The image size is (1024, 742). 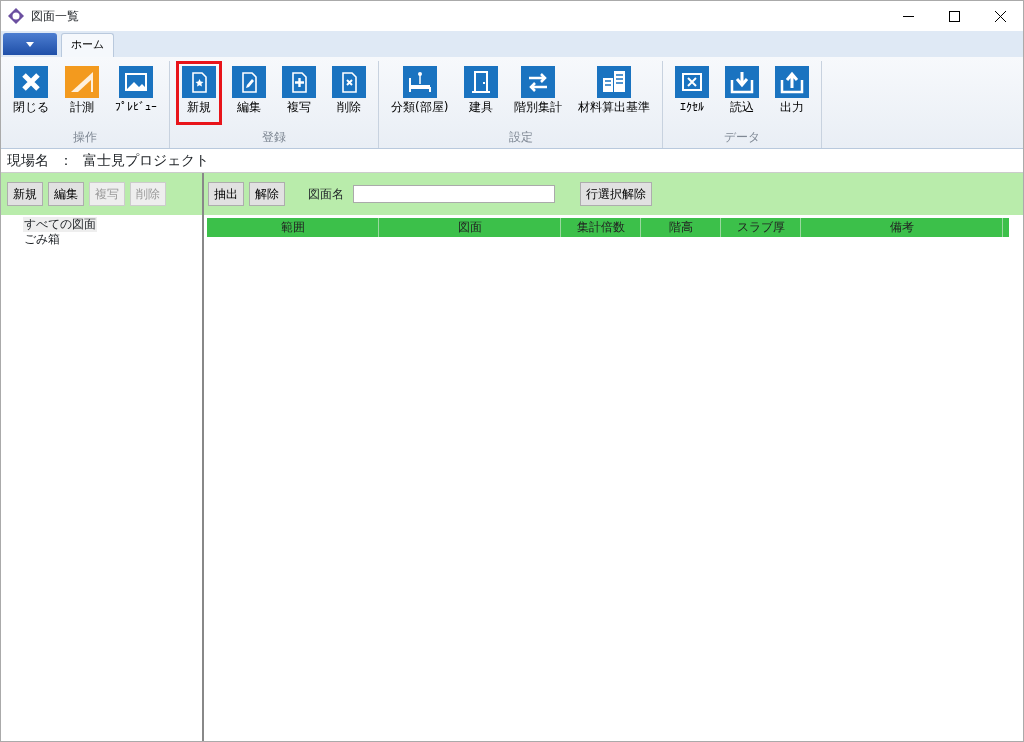 I want to click on toolbar-button: 抽出, so click(x=226, y=194).